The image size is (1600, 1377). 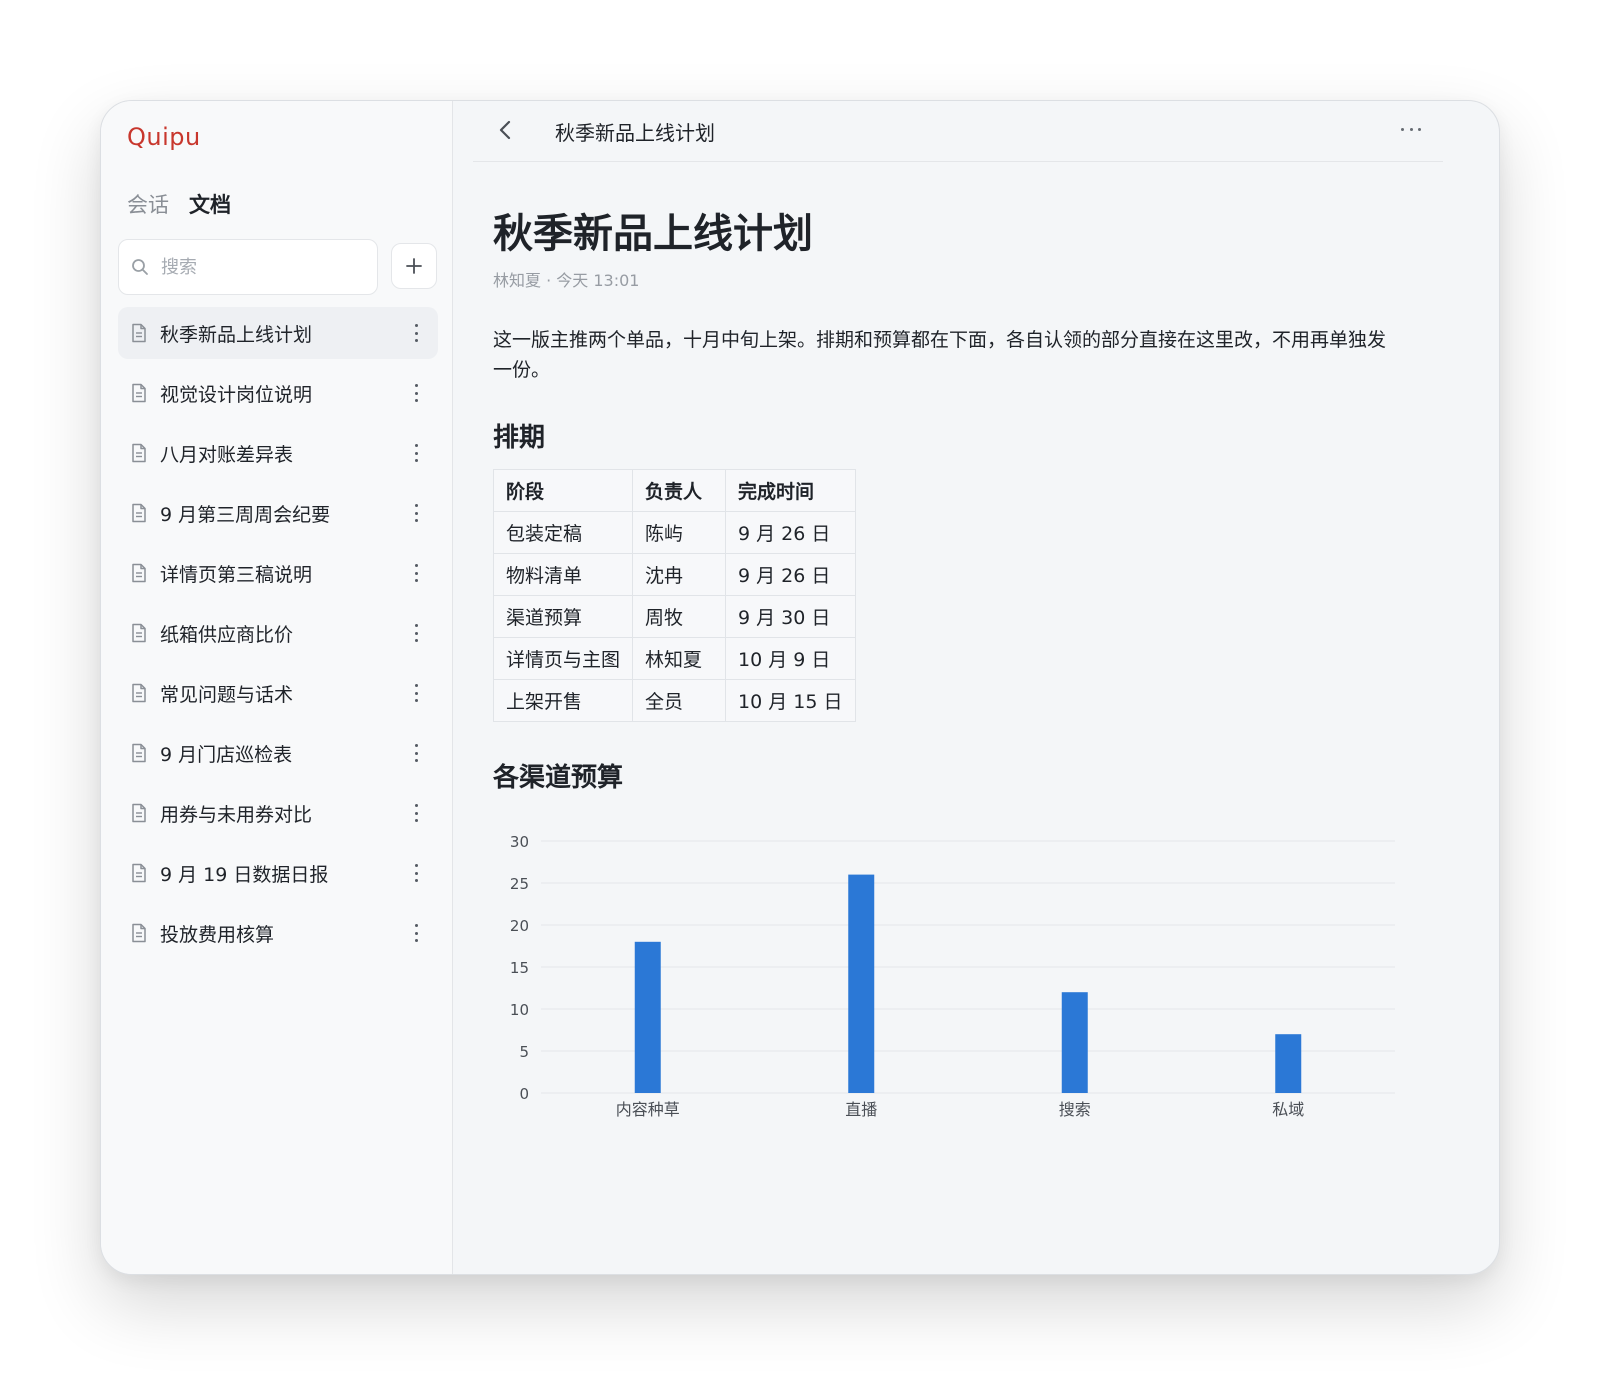 I want to click on sidebar-document-item: 纸箱供应商比价, so click(x=278, y=633).